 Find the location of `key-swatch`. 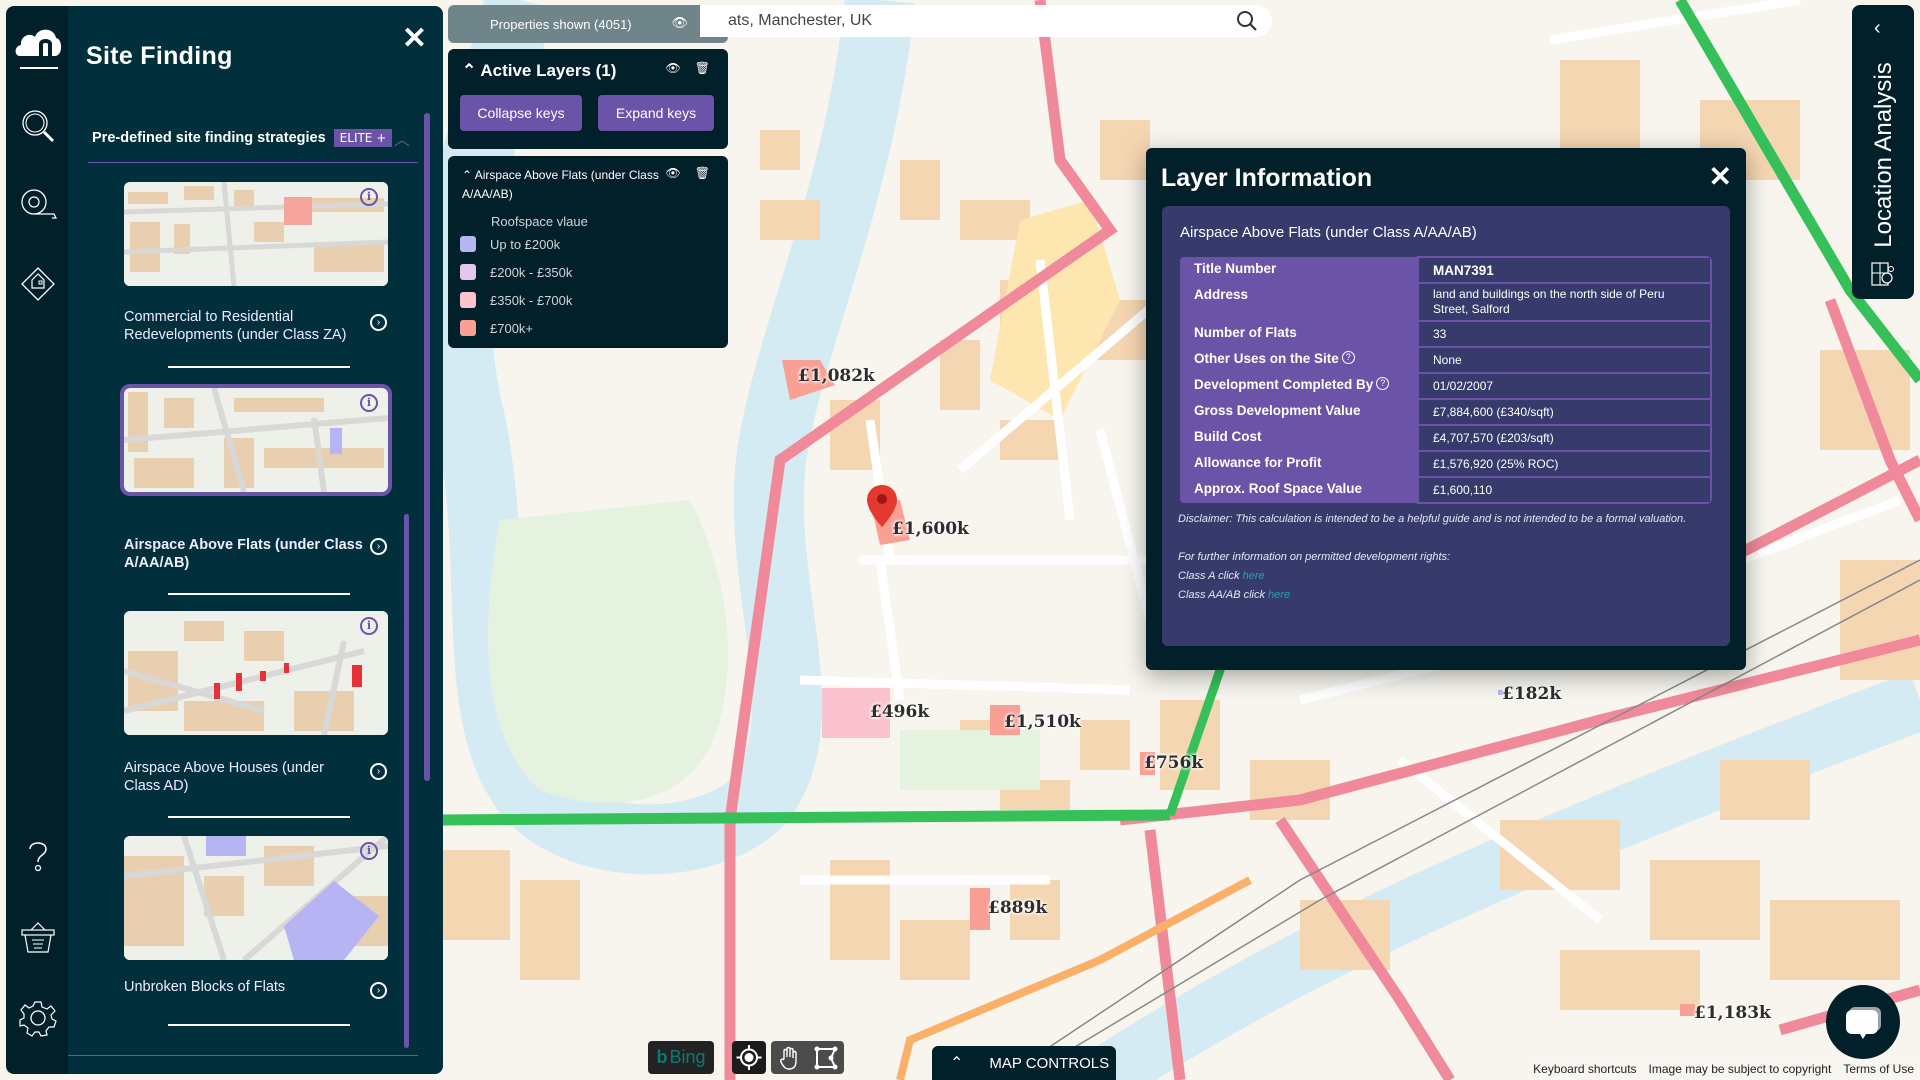

key-swatch is located at coordinates (468, 328).